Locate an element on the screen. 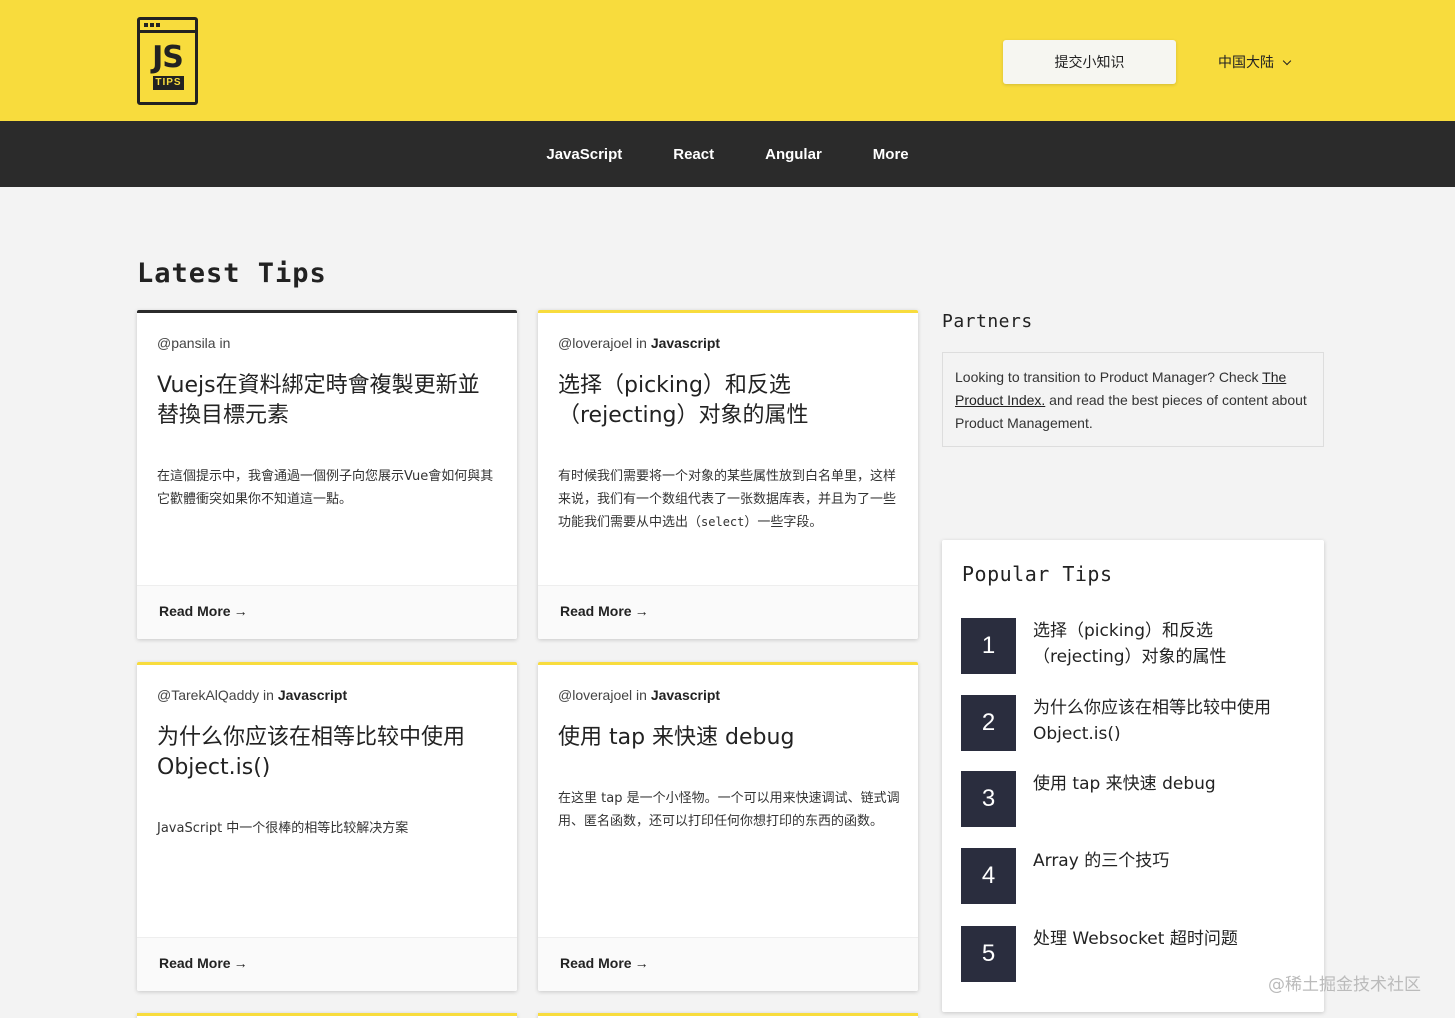 This screenshot has height=1018, width=1455. nav-item-javascript: JavaScript is located at coordinates (584, 154).